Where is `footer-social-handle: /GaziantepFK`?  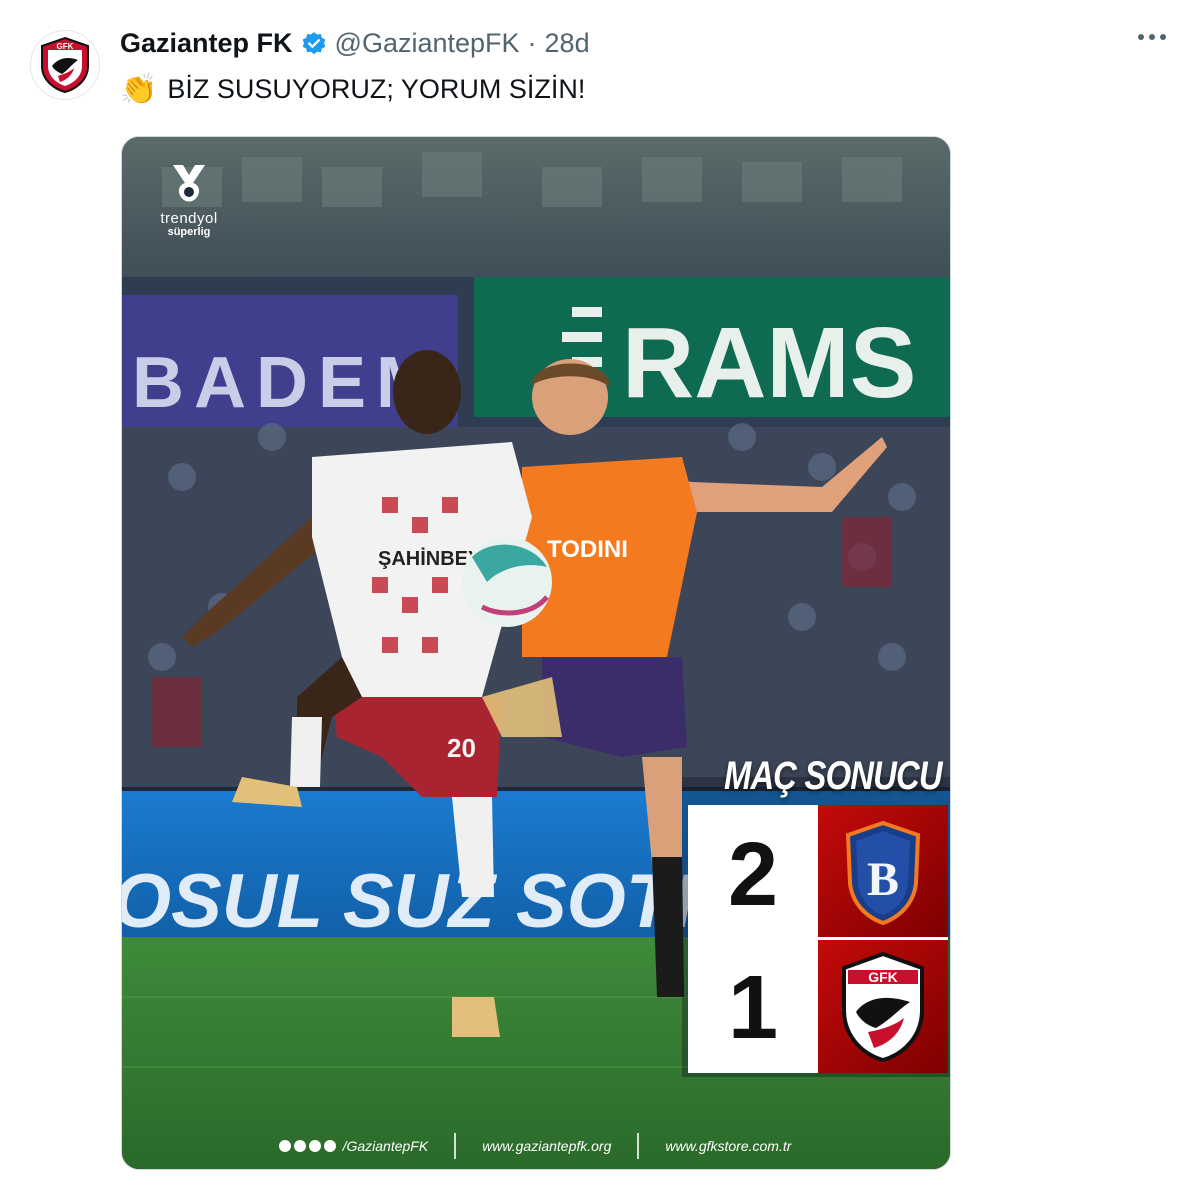 footer-social-handle: /GaziantepFK is located at coordinates (385, 1146).